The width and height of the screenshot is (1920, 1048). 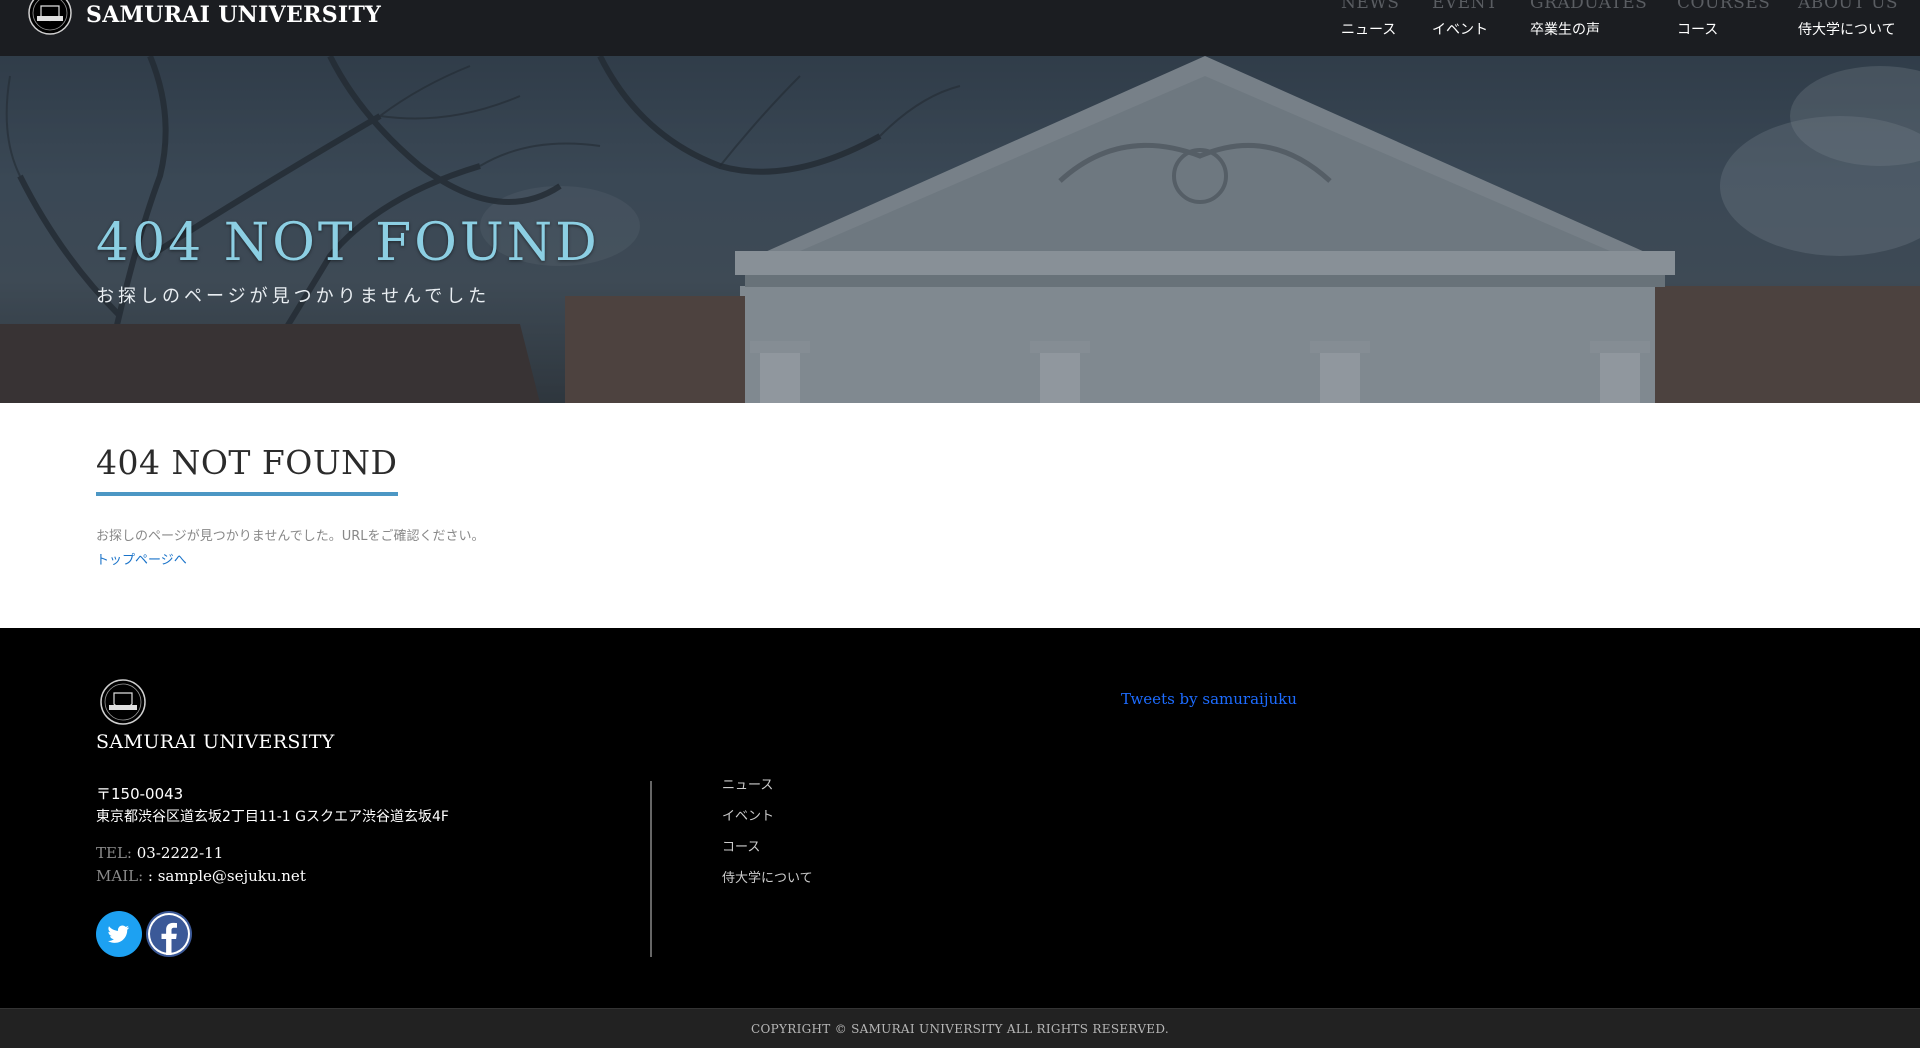 What do you see at coordinates (348, 243) in the screenshot?
I see `hero-title: 404 NOT FOUND` at bounding box center [348, 243].